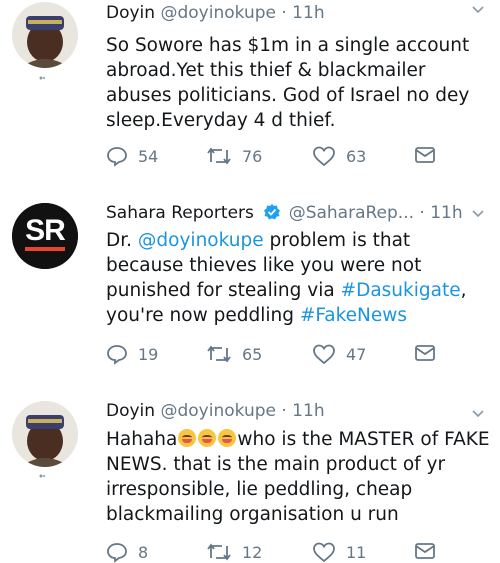  I want to click on reply-count: 8, so click(143, 552).